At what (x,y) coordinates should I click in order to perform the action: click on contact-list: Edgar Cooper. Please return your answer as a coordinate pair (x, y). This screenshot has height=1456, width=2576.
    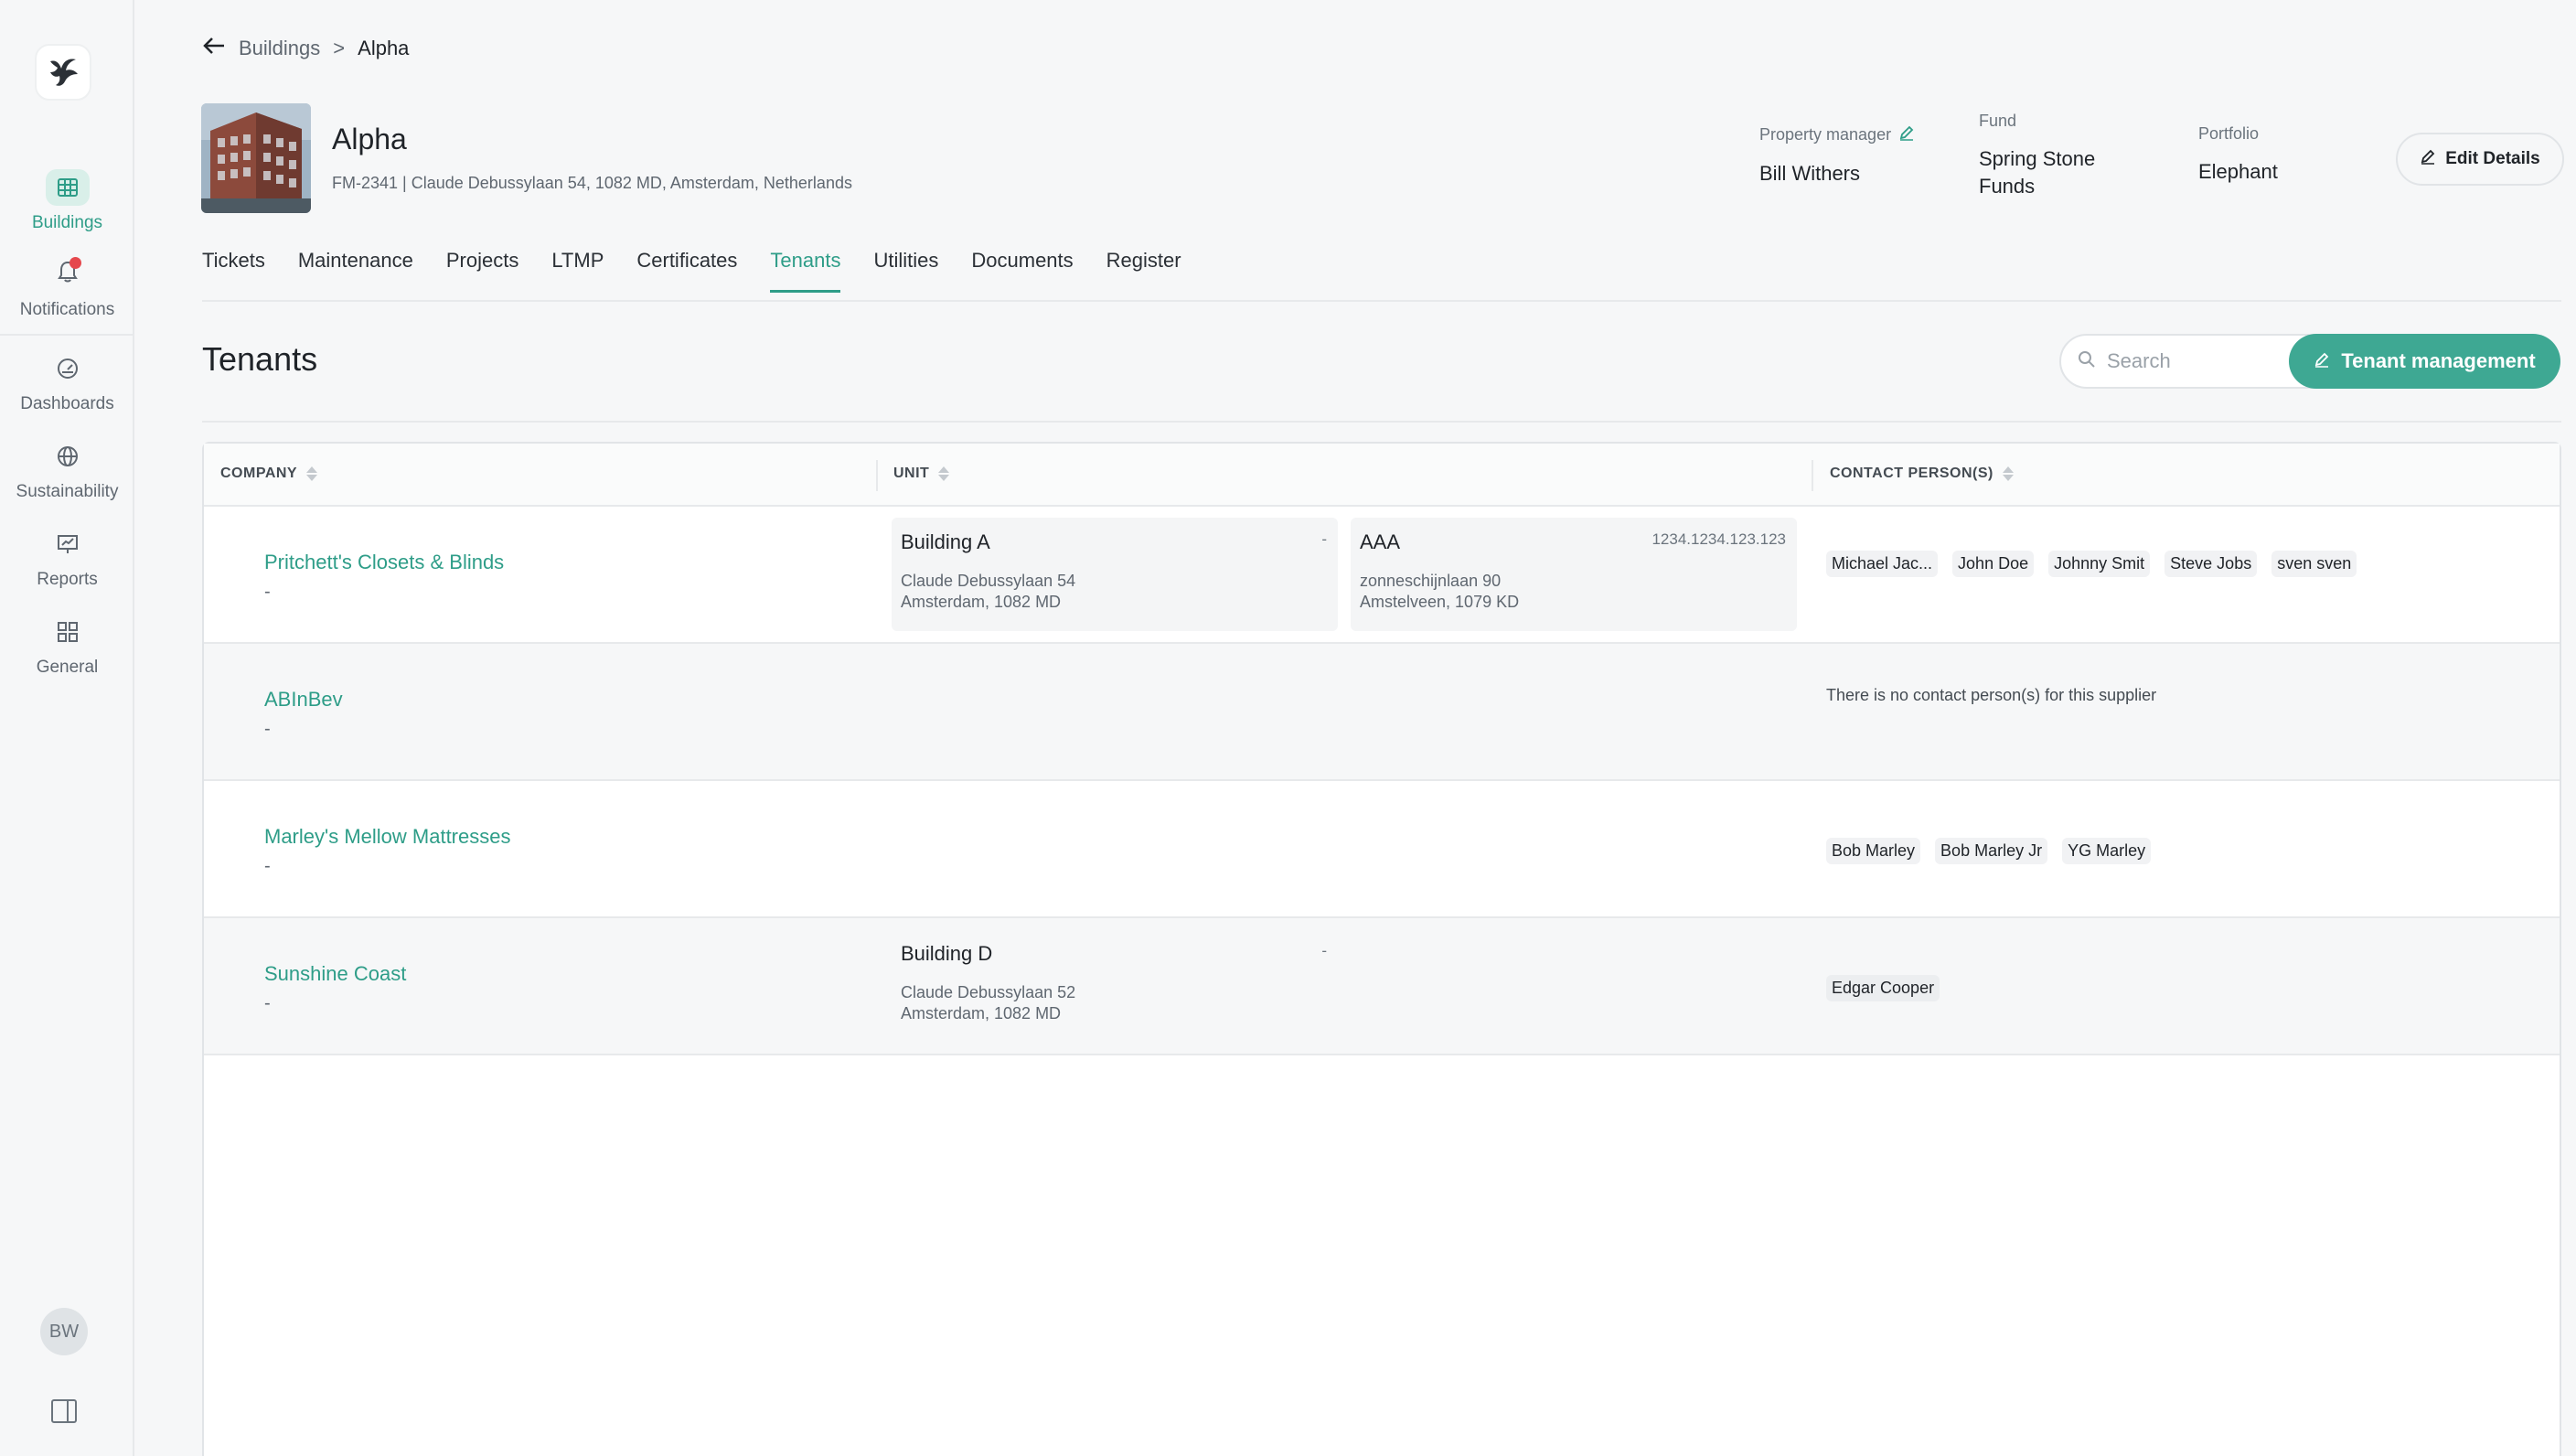
    Looking at the image, I should click on (1883, 988).